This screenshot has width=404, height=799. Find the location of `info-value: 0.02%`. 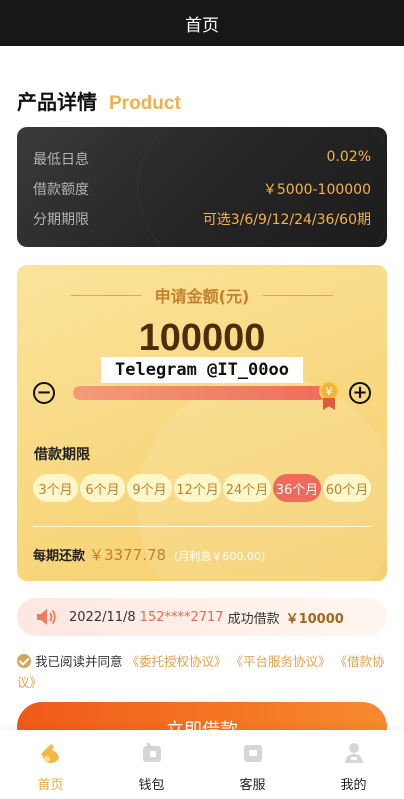

info-value: 0.02% is located at coordinates (348, 157).